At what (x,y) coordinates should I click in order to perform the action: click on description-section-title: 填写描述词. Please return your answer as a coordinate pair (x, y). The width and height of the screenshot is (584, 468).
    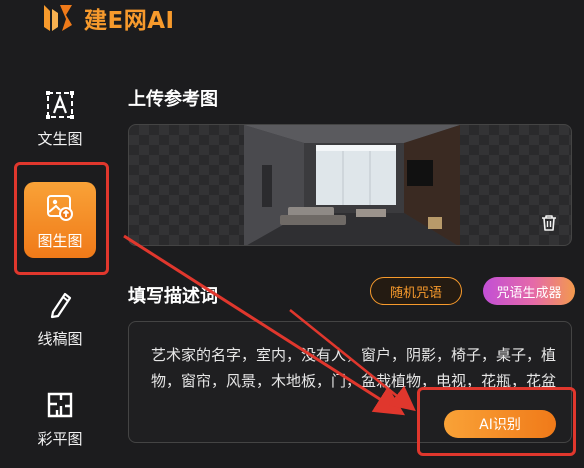
    Looking at the image, I should click on (173, 296).